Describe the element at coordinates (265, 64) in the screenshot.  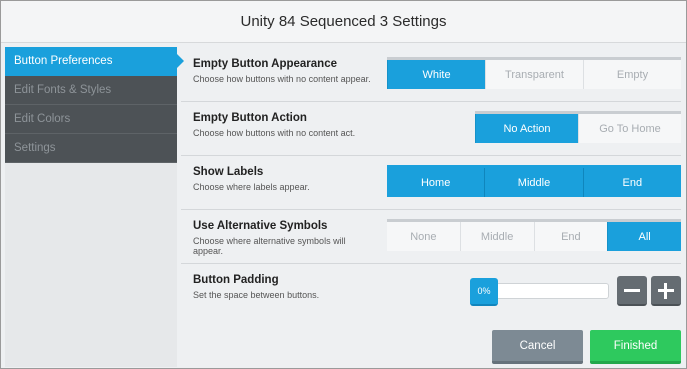
I see `setting-title: Empty Button Appearance` at that location.